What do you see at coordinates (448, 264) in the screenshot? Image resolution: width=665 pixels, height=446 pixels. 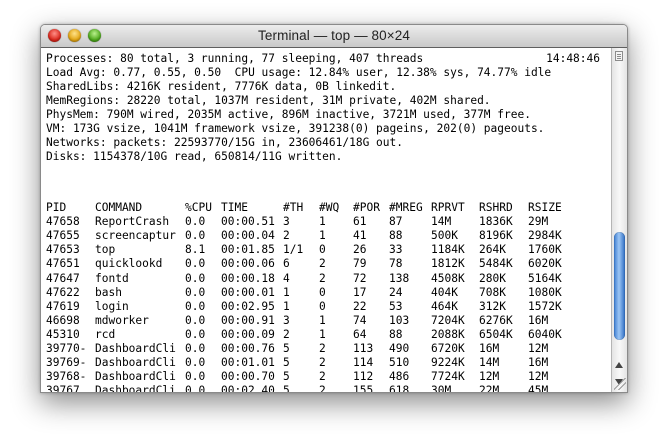 I see `cell-rprvt: 1812K` at bounding box center [448, 264].